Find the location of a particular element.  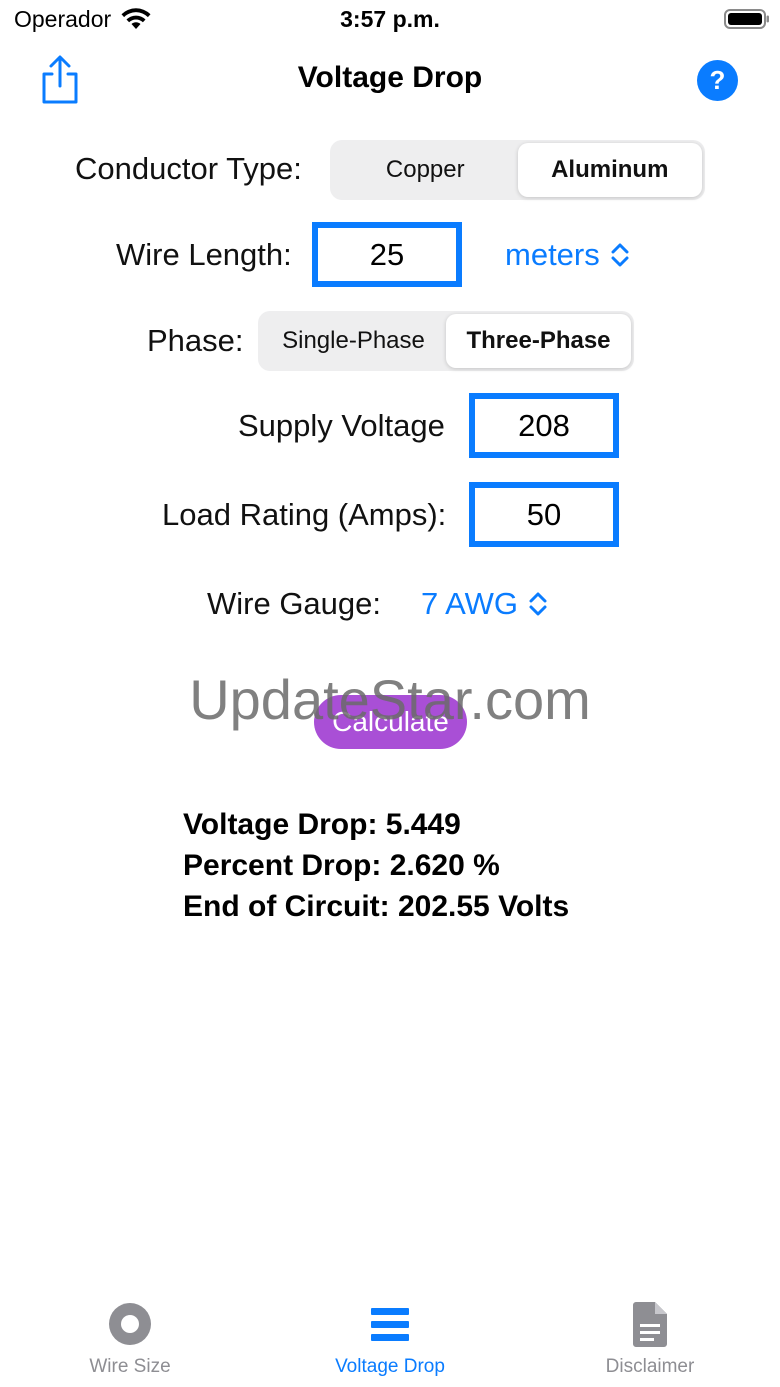

wire-gauge-value: 7 AWG is located at coordinates (470, 603).